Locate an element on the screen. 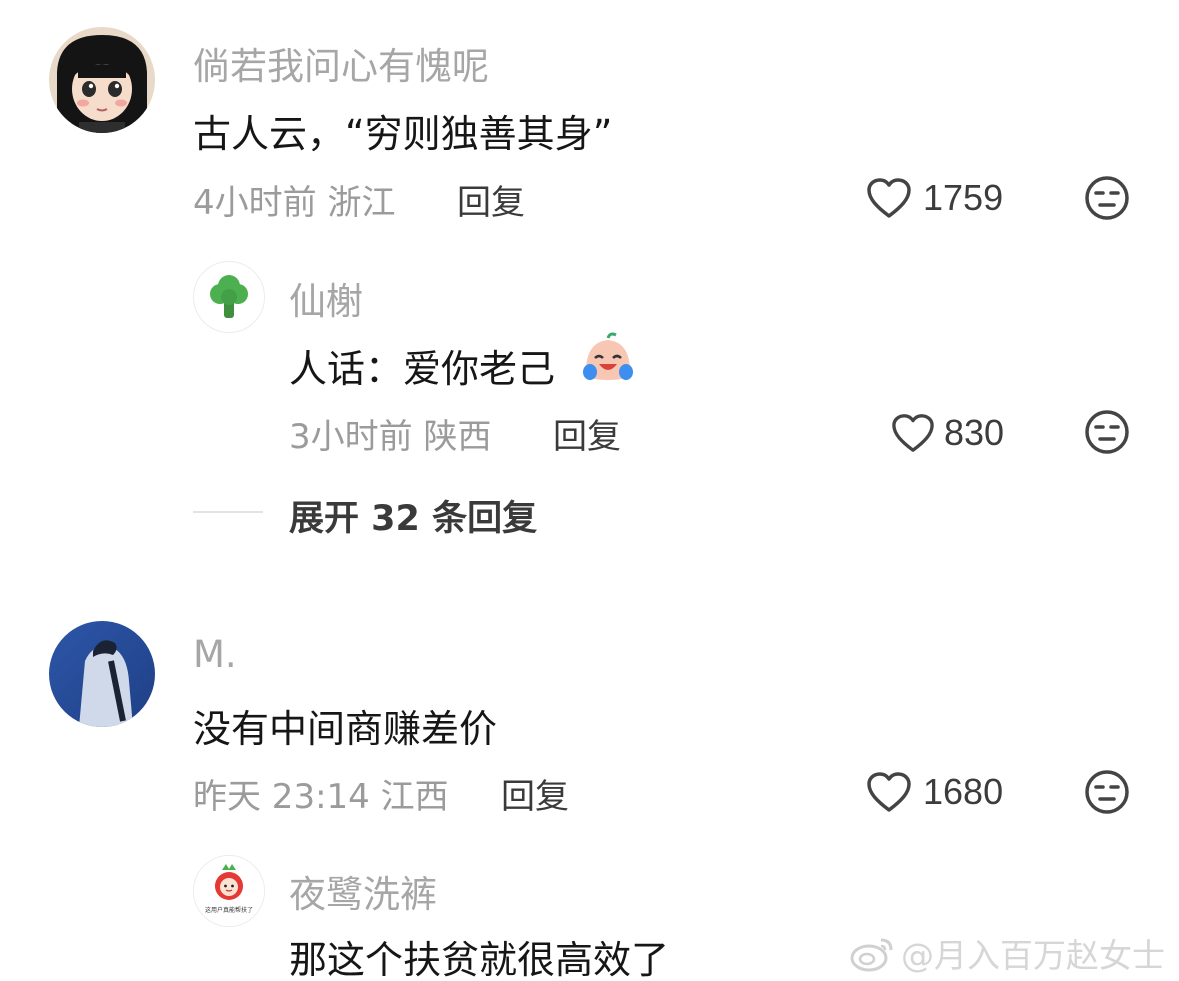  like-count: 1680 is located at coordinates (963, 791).